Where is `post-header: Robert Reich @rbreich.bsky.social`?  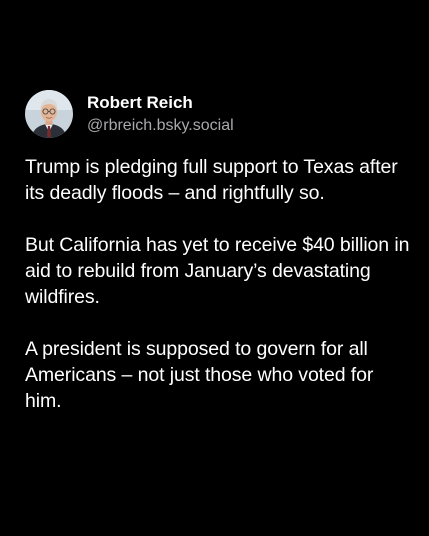
post-header: Robert Reich @rbreich.bsky.social is located at coordinates (220, 114).